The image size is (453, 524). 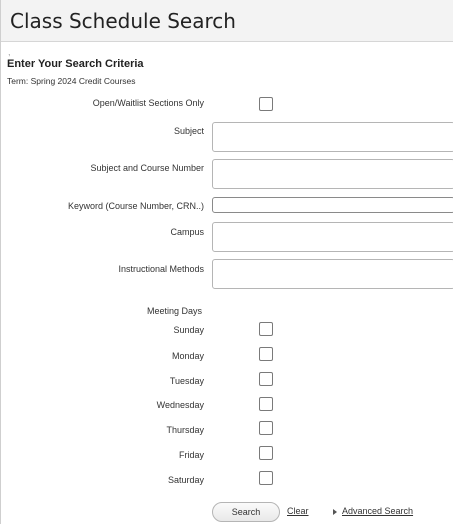 I want to click on day-checkbox-saturday, so click(x=266, y=478).